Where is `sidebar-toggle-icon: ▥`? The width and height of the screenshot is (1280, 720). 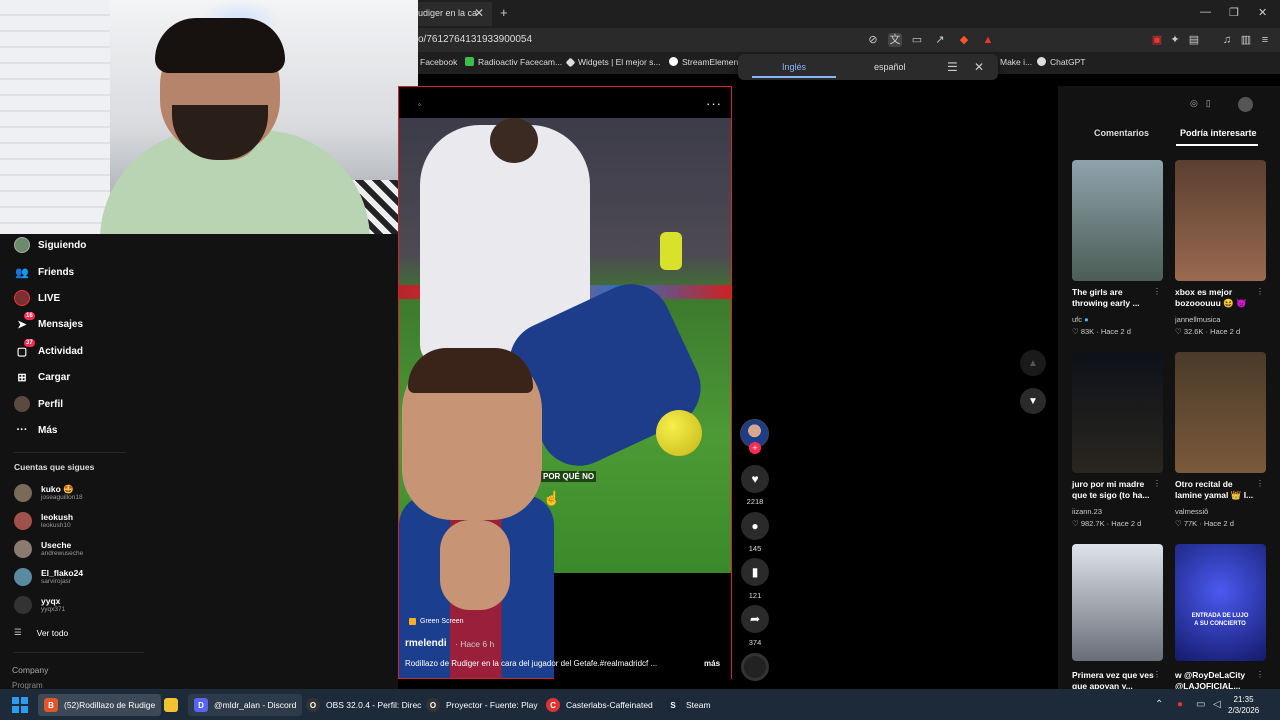 sidebar-toggle-icon: ▥ is located at coordinates (1246, 40).